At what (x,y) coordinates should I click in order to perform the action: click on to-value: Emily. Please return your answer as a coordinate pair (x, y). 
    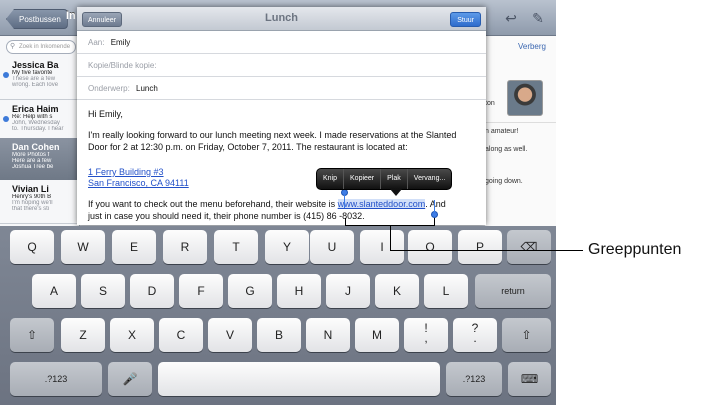
    Looking at the image, I should click on (120, 42).